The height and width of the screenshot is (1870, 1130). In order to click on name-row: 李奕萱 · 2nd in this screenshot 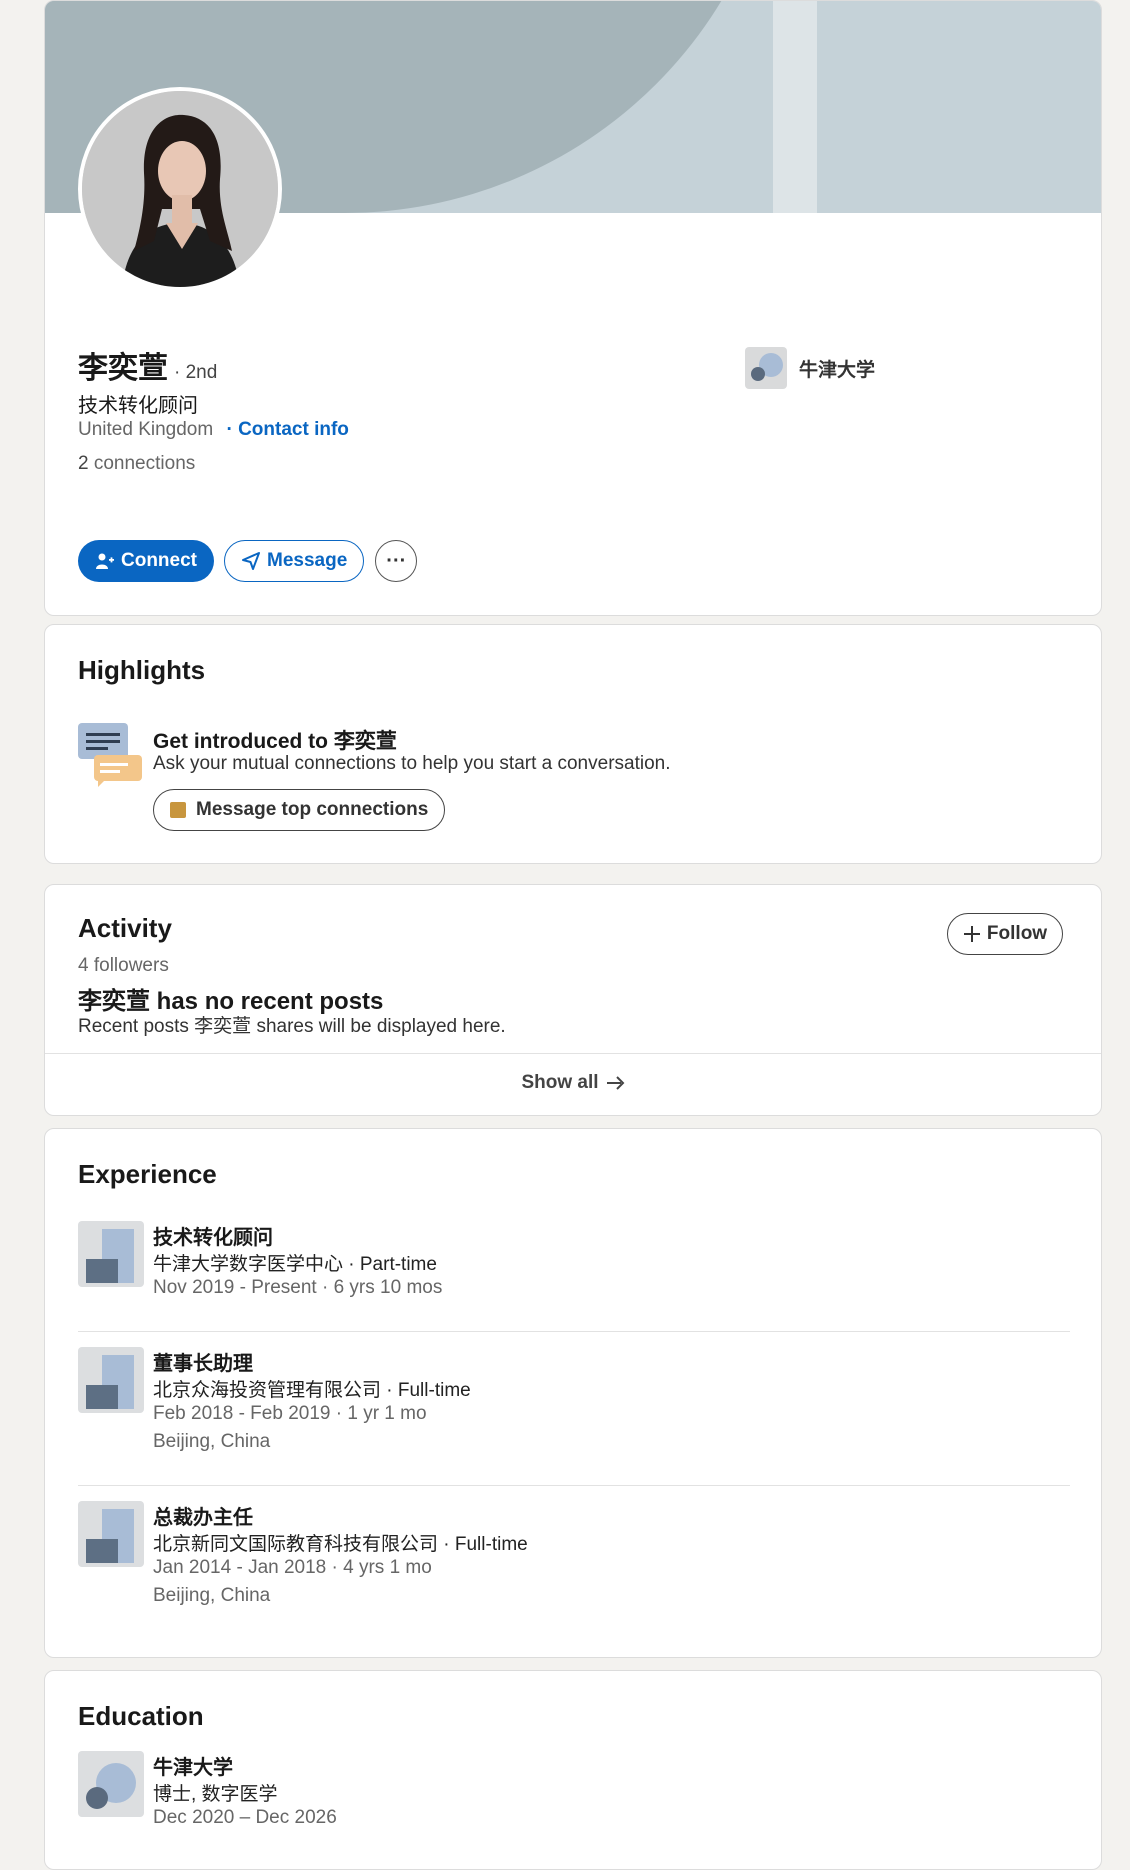, I will do `click(147, 365)`.